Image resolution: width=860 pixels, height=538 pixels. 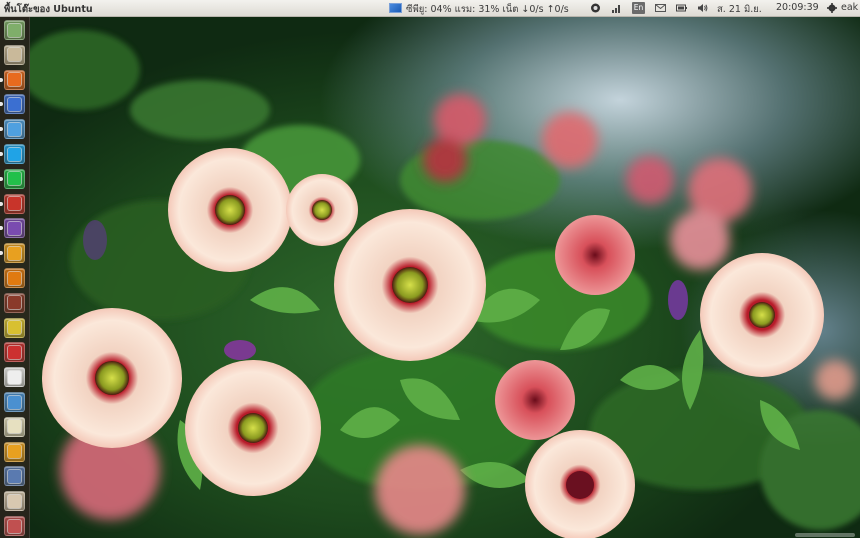 I want to click on launcher-item-text-editor, so click(x=14, y=377).